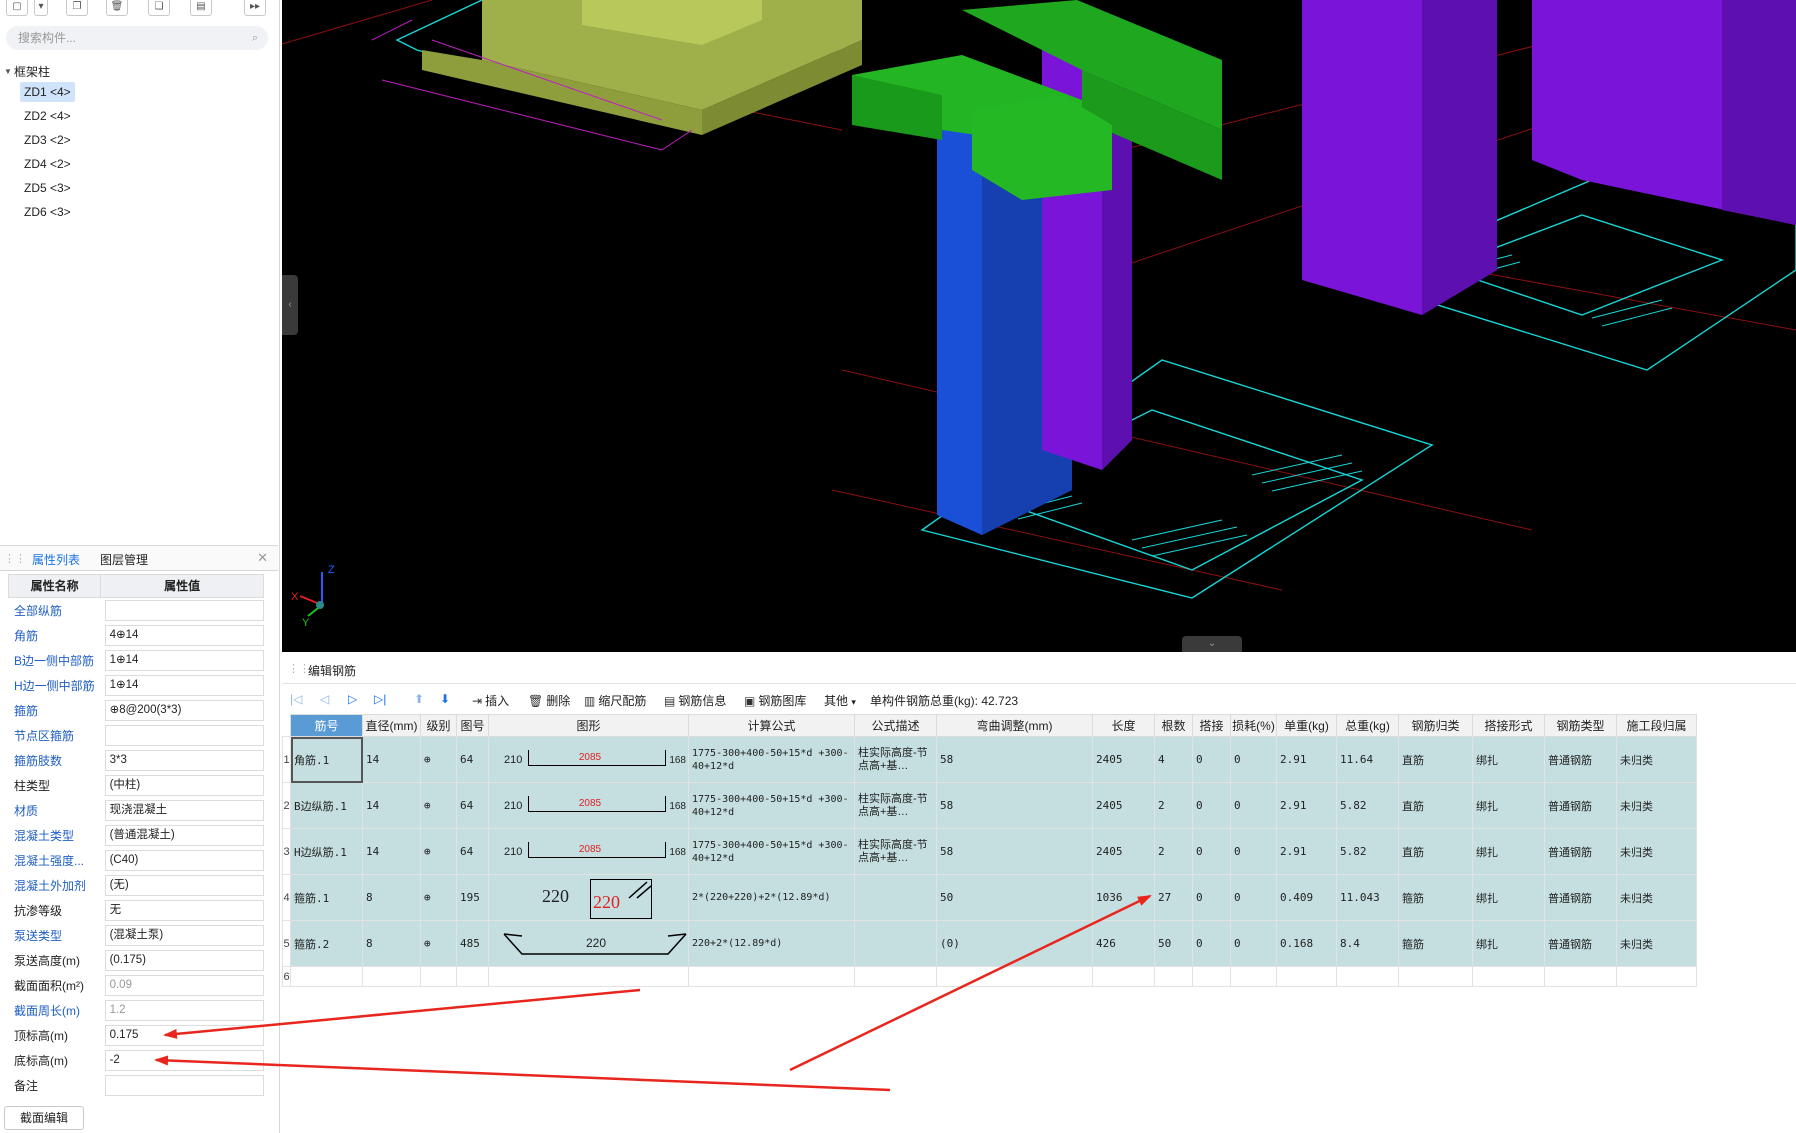 This screenshot has height=1133, width=1796. What do you see at coordinates (1212, 644) in the screenshot?
I see `collapse-bottom-handle: ⌄` at bounding box center [1212, 644].